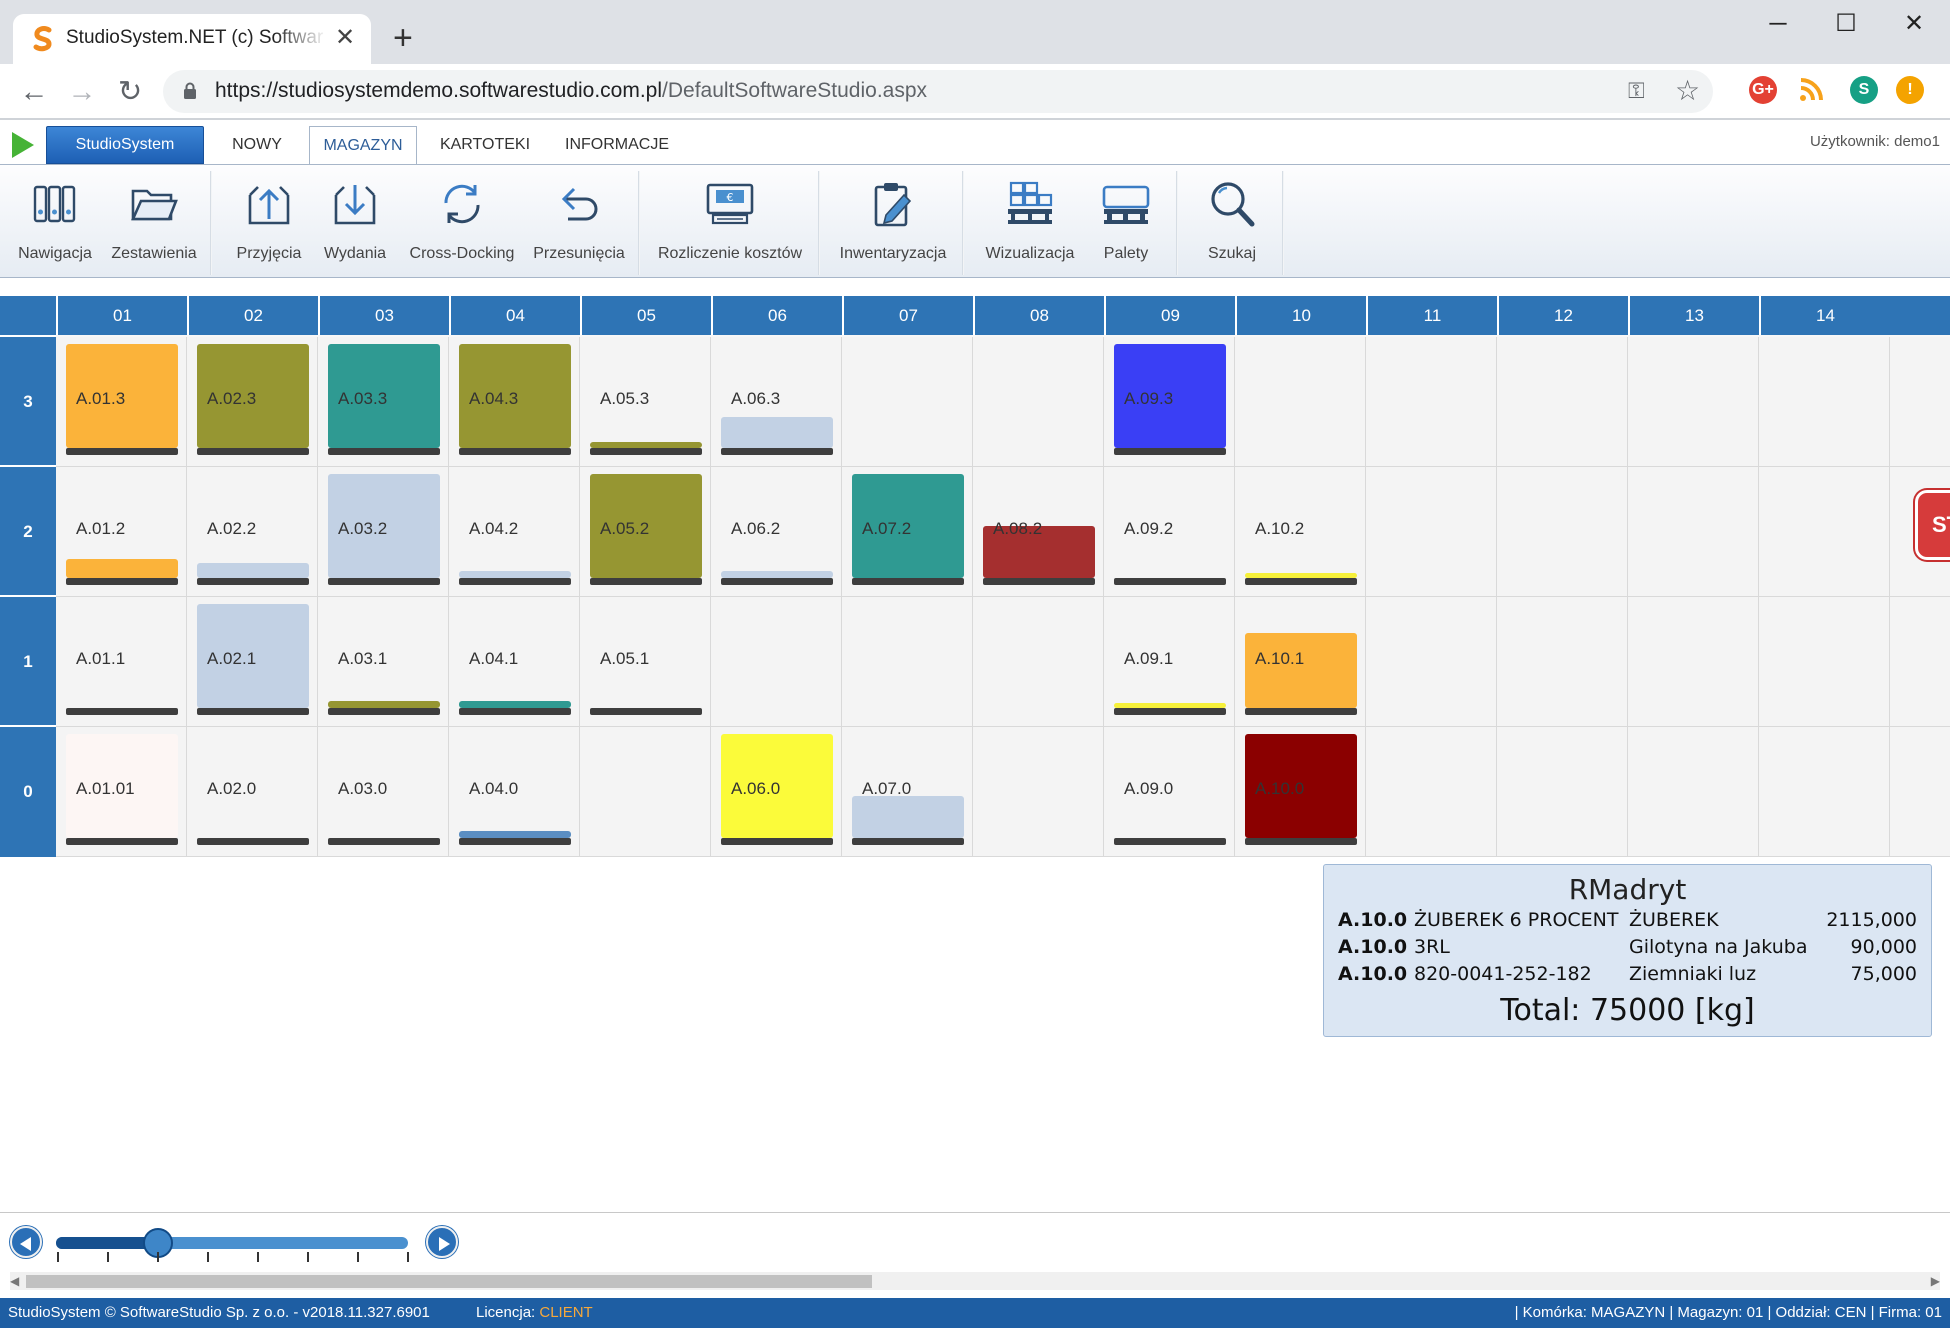 This screenshot has height=1328, width=1950. Describe the element at coordinates (58, 1257) in the screenshot. I see `slider-tick` at that location.